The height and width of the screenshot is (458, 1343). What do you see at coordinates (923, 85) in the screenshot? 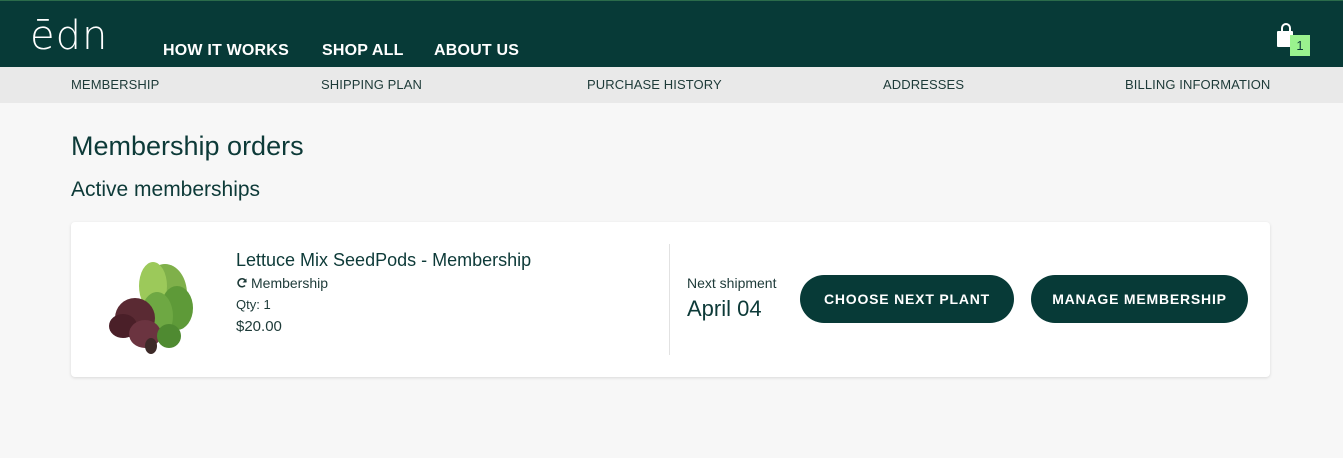
I see `subnav-addresses: ADDRESSES` at bounding box center [923, 85].